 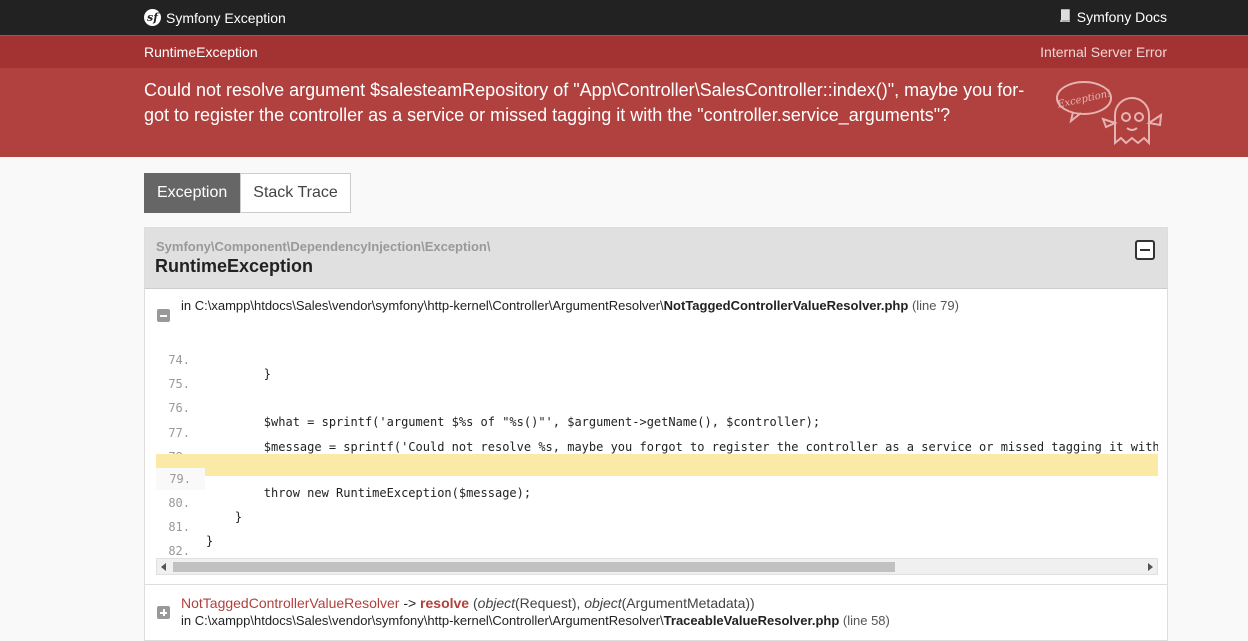 What do you see at coordinates (163, 315) in the screenshot?
I see `collapse-trace-icon` at bounding box center [163, 315].